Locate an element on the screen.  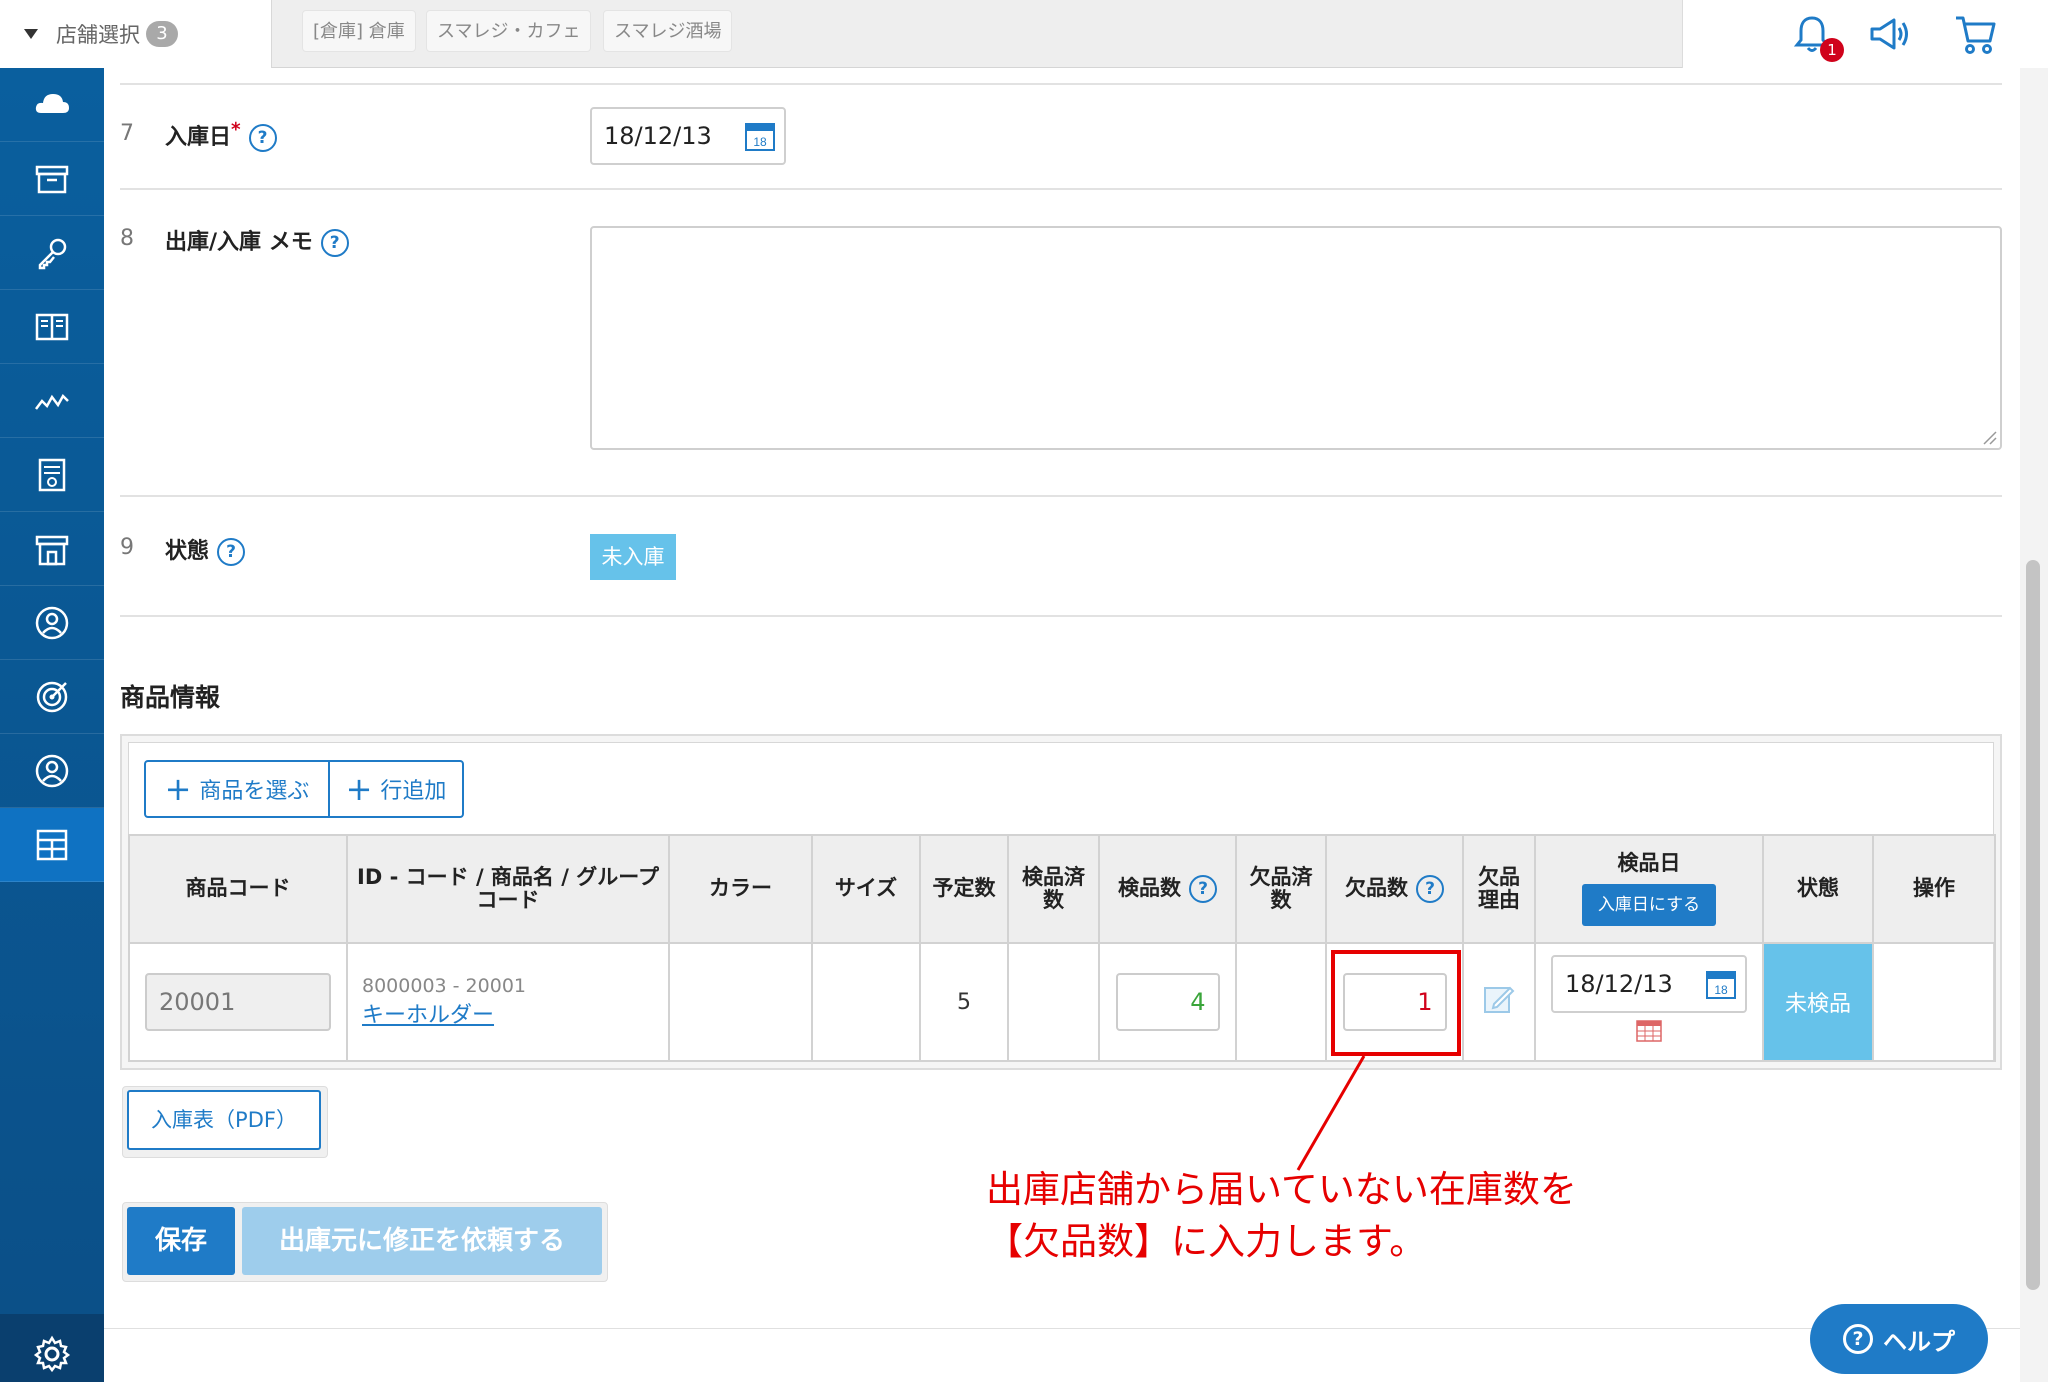
mini-calendar-icon is located at coordinates (1649, 1031).